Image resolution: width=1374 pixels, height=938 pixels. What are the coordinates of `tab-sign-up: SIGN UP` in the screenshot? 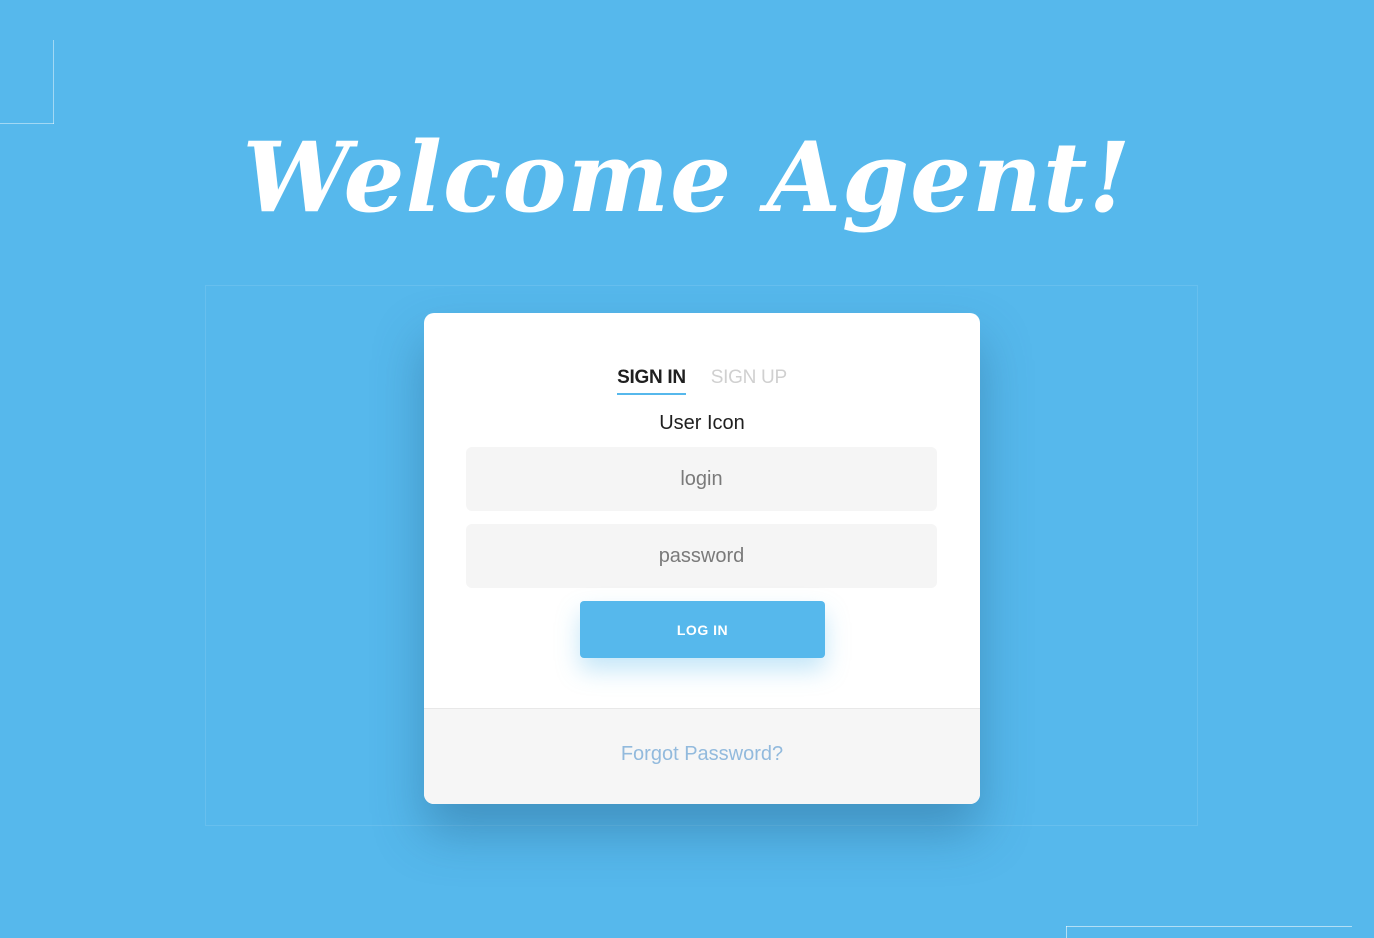 It's located at (749, 380).